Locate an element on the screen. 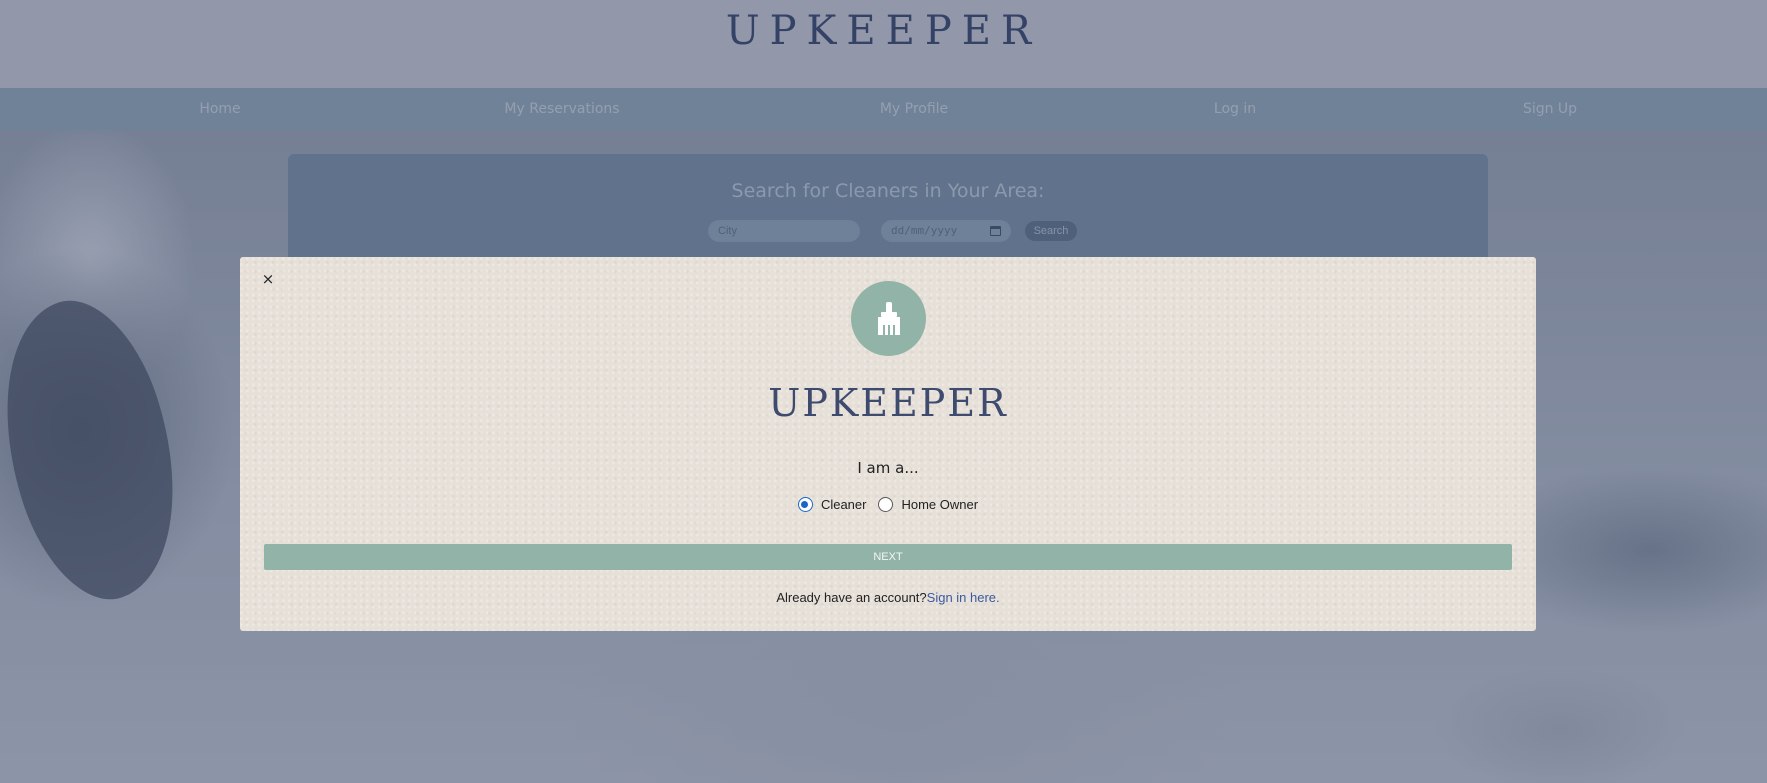  signin-prompt: Already have an account?Sign in here. is located at coordinates (888, 597).